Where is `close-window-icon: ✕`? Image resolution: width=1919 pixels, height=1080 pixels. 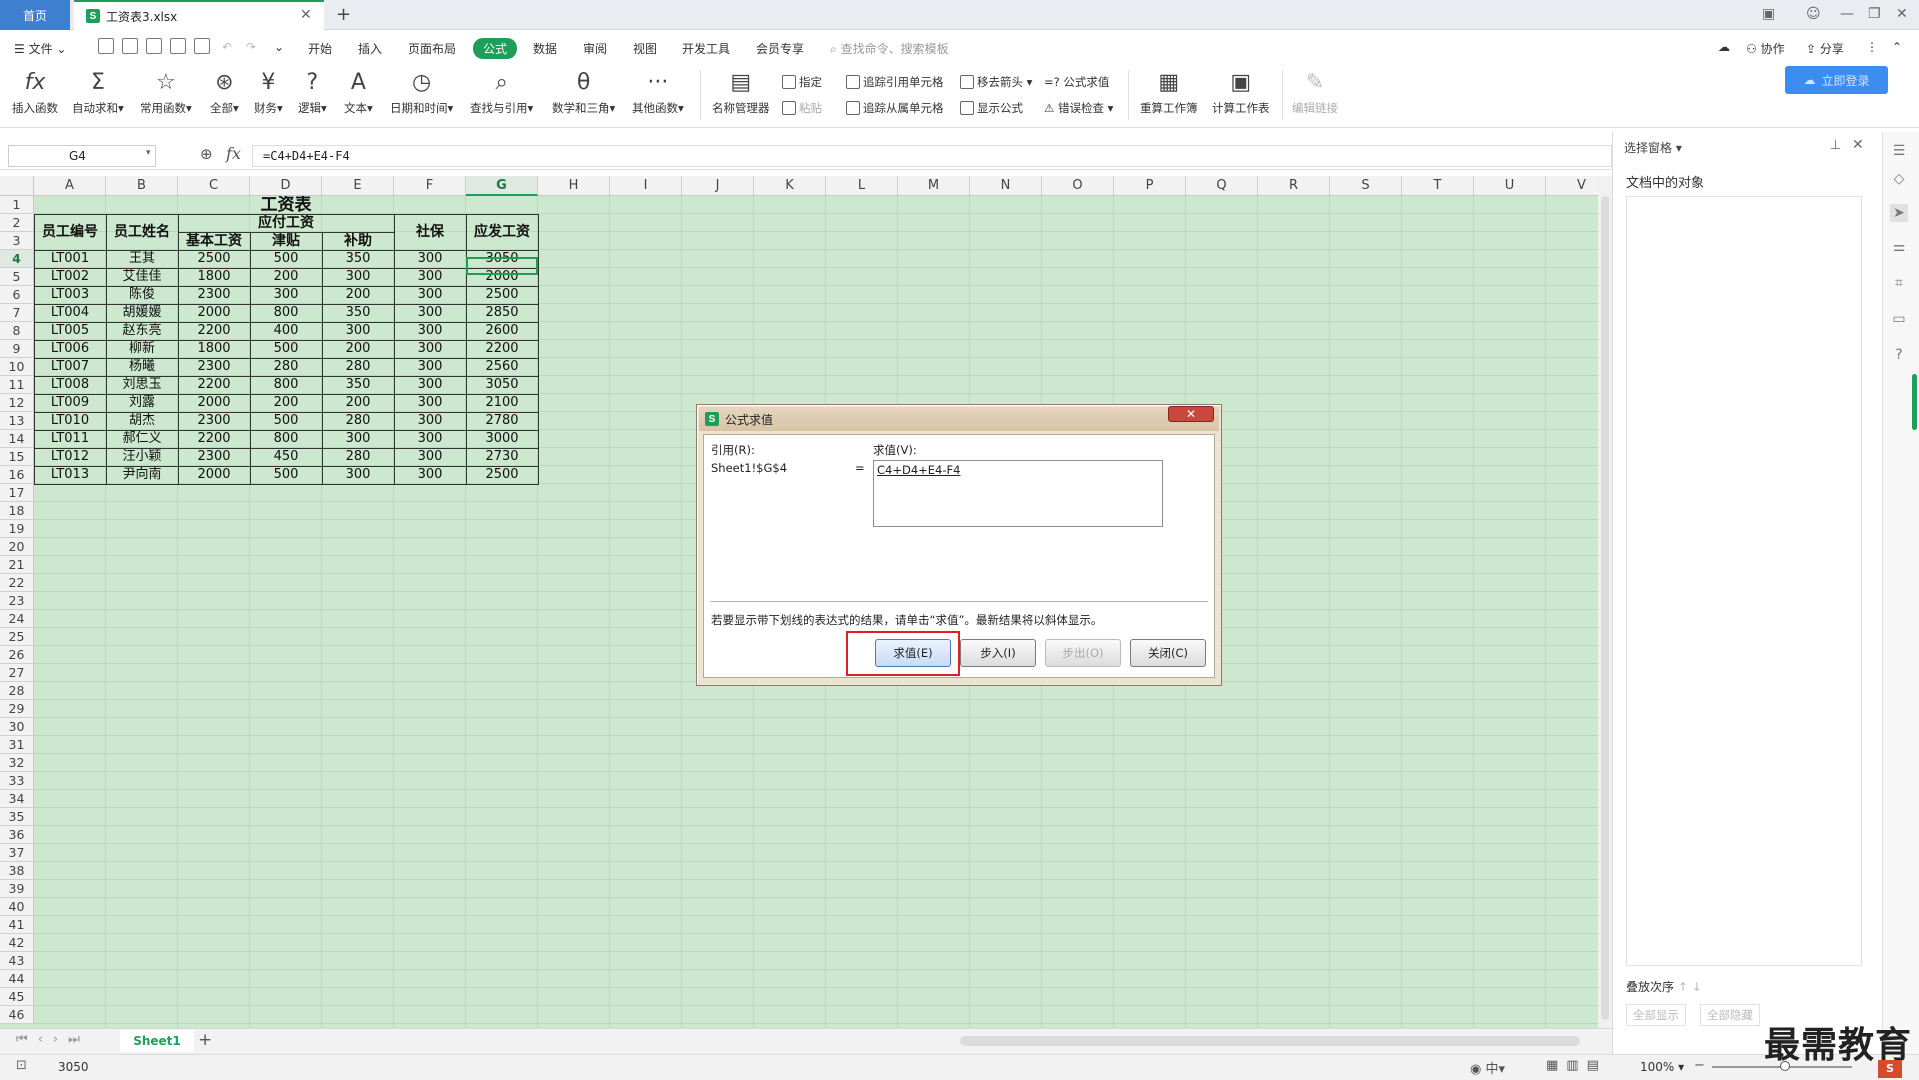 close-window-icon: ✕ is located at coordinates (1902, 14).